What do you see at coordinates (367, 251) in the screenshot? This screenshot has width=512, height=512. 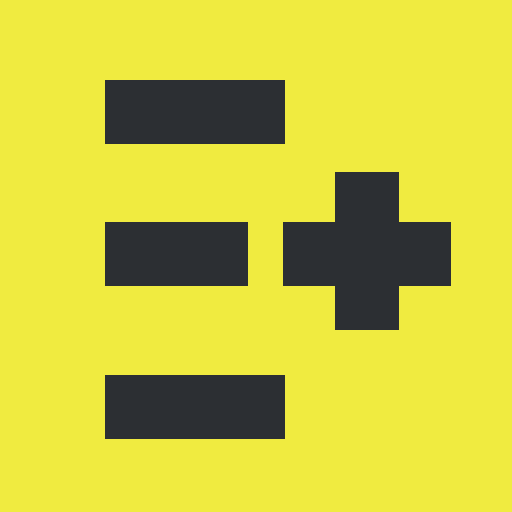 I see `plus-vertical-bar` at bounding box center [367, 251].